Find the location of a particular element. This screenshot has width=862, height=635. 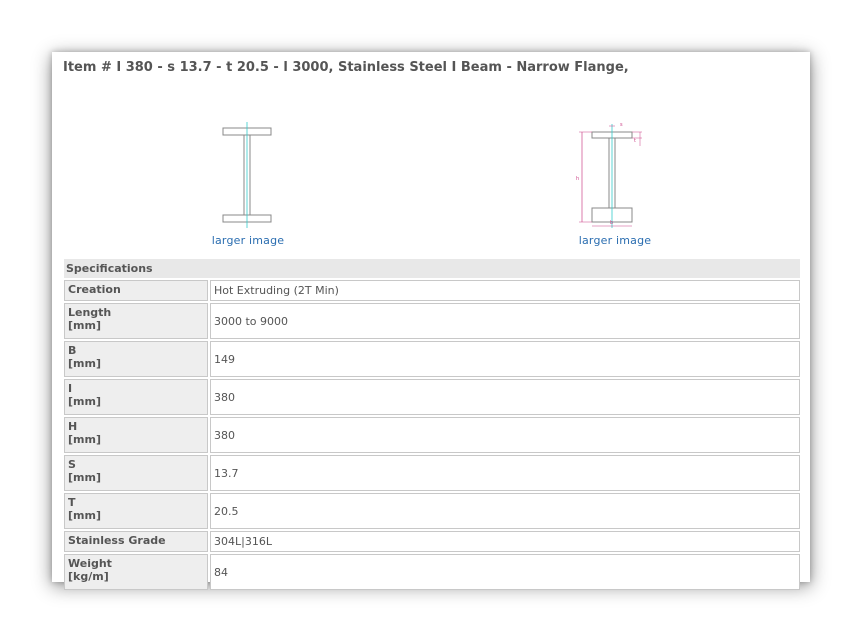

larger-image-link-2: larger image is located at coordinates (615, 240).